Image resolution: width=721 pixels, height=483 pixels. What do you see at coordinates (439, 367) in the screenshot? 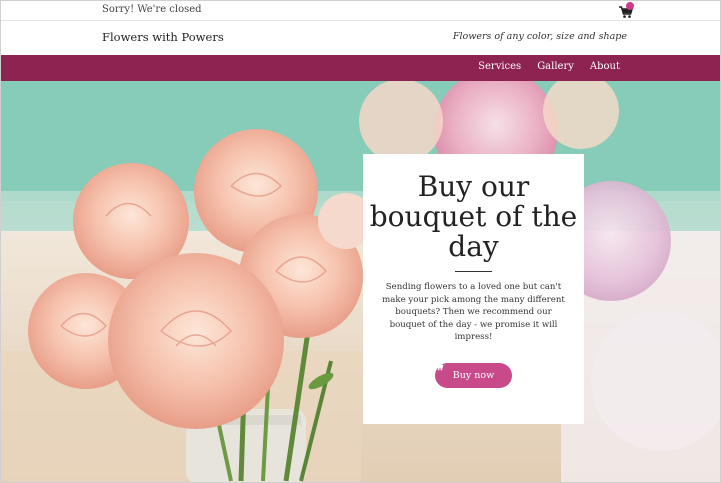
I see `cart-icon` at bounding box center [439, 367].